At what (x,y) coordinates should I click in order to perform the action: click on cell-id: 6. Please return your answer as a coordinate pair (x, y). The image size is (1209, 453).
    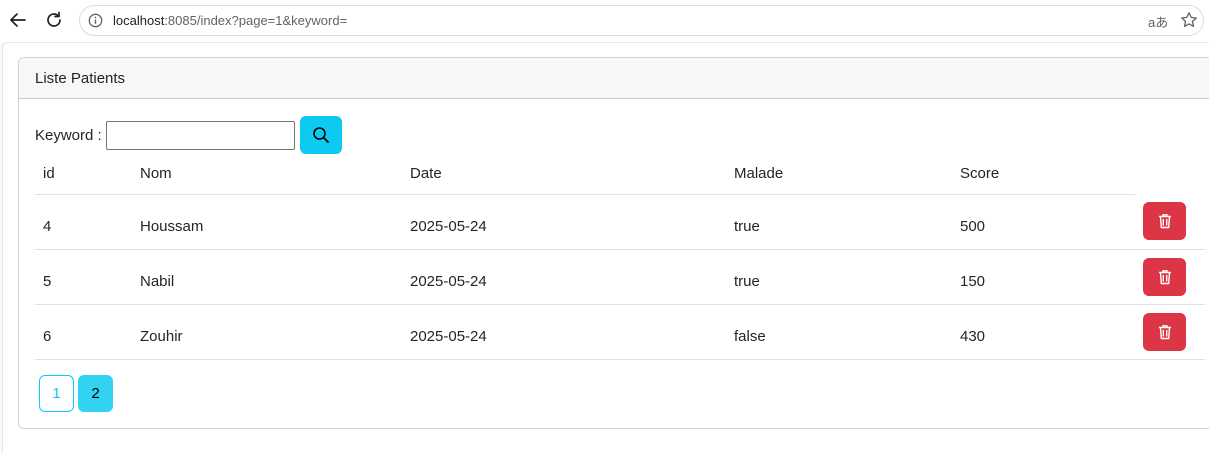
    Looking at the image, I should click on (83, 332).